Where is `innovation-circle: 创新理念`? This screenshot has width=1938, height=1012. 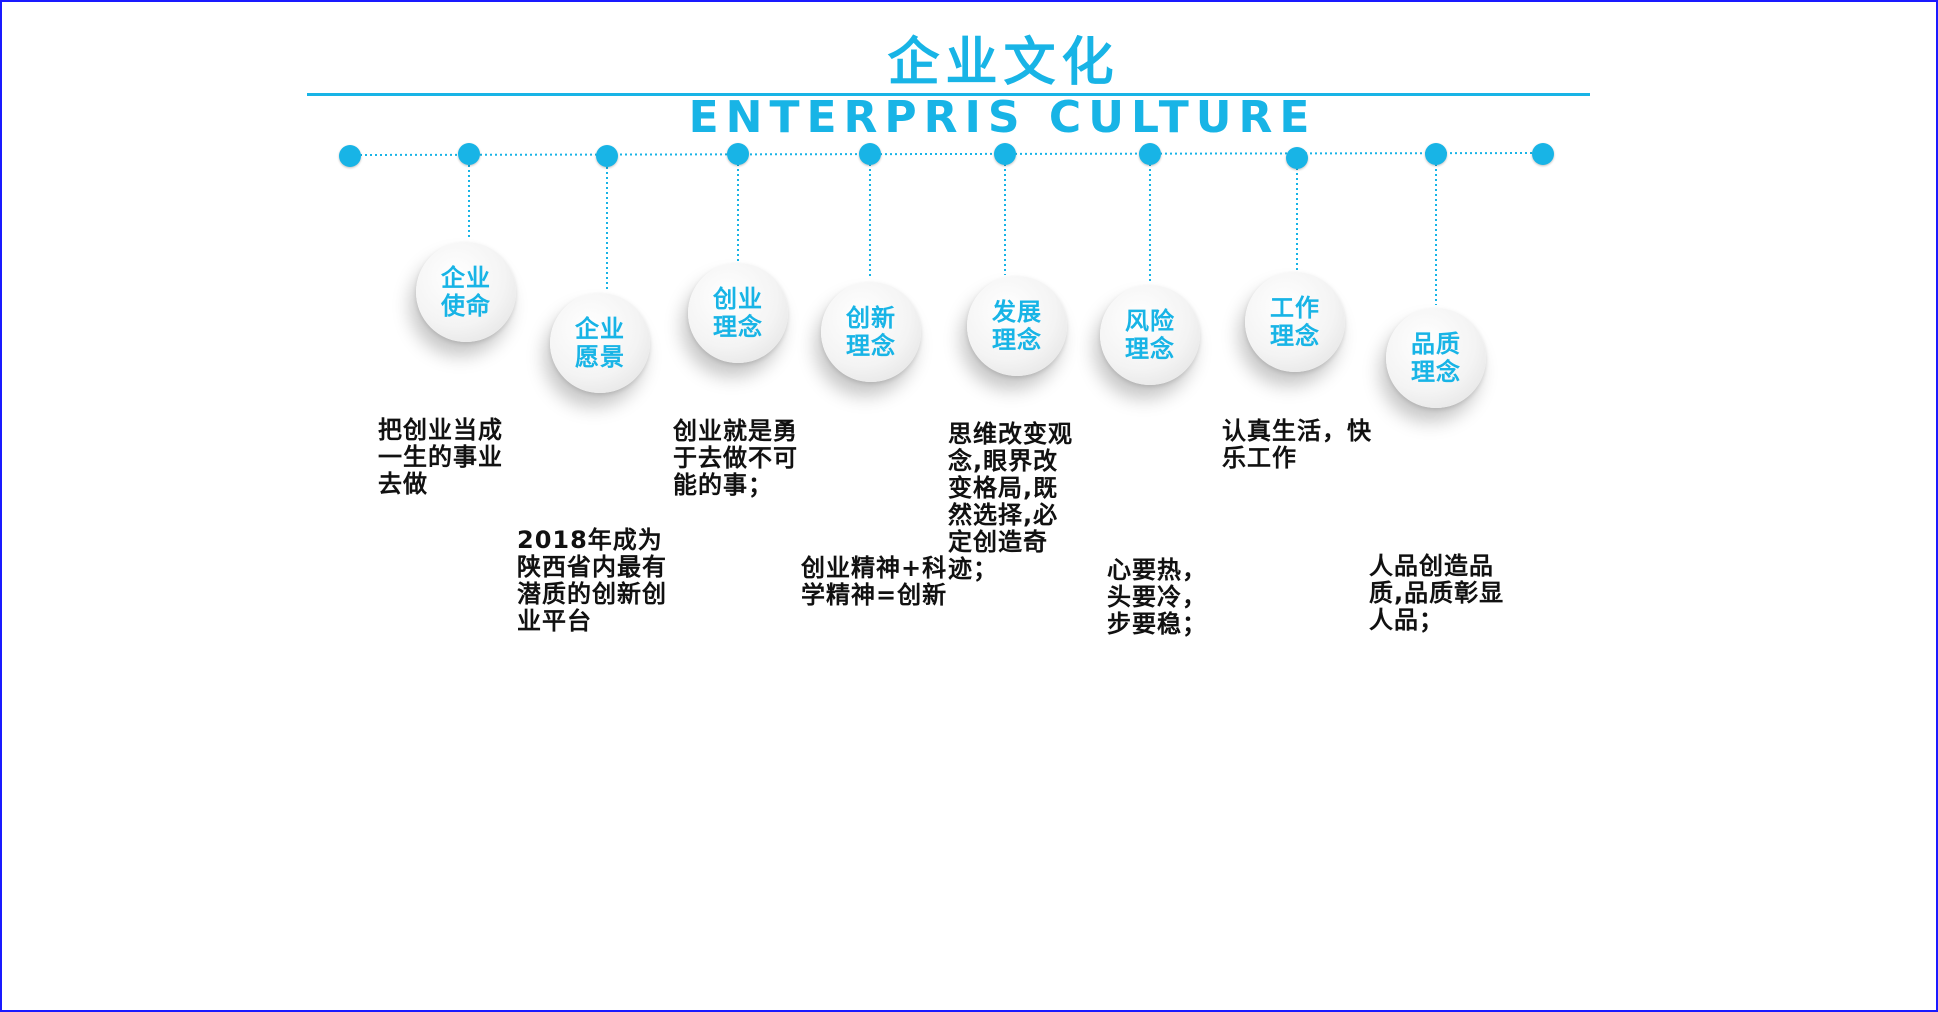 innovation-circle: 创新理念 is located at coordinates (871, 332).